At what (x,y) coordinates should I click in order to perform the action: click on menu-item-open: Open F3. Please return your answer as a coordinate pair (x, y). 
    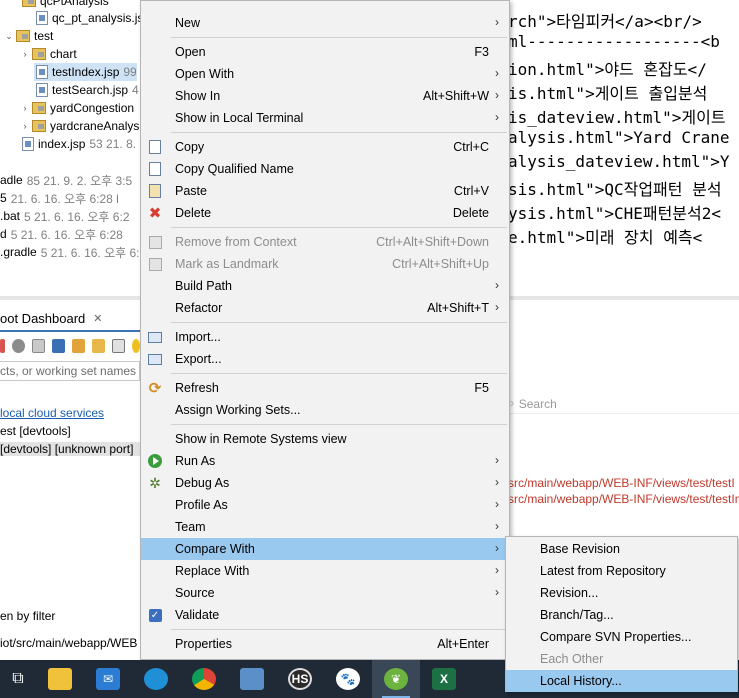
    Looking at the image, I should click on (325, 52).